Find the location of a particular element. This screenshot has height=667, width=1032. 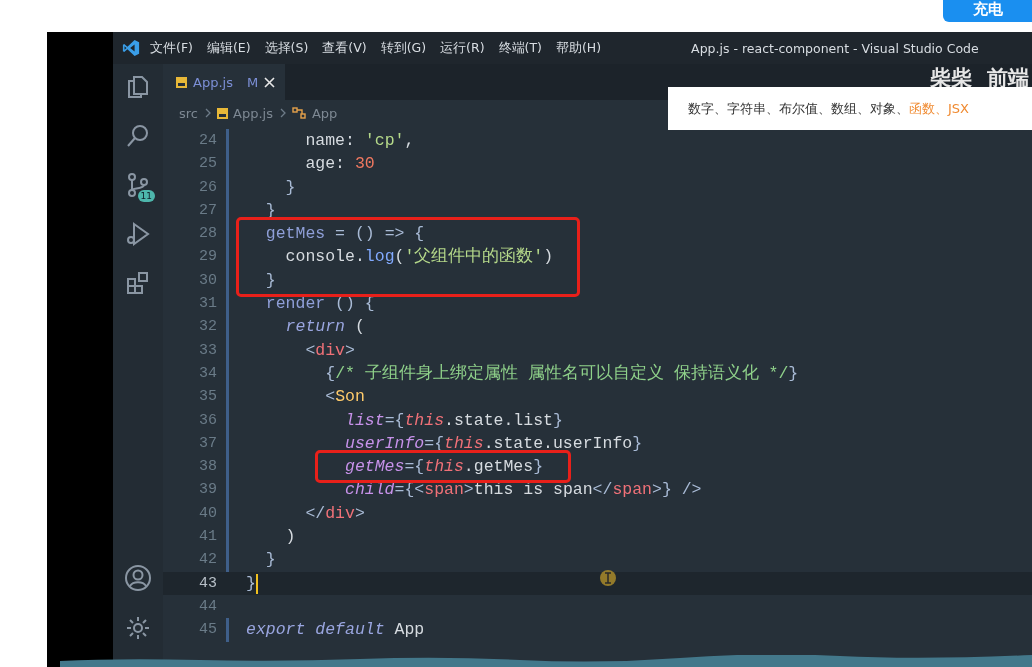

line-number: 43 is located at coordinates (208, 583).